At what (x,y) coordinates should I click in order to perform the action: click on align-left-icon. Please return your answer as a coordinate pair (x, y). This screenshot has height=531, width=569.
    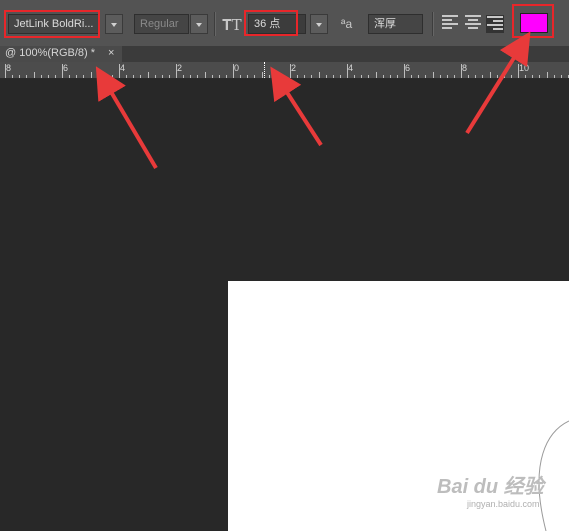
    Looking at the image, I should click on (450, 23).